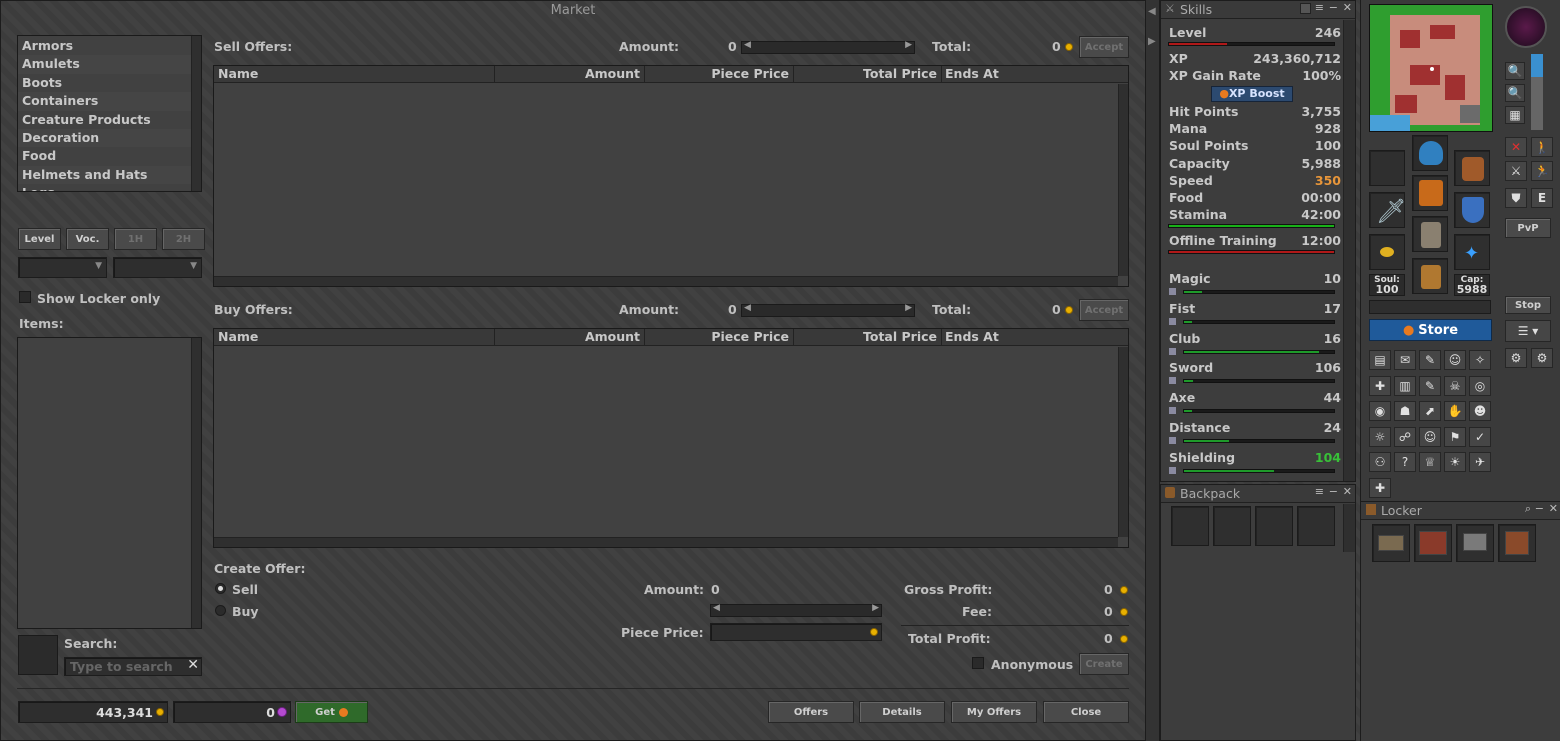 Image resolution: width=1560 pixels, height=741 pixels. Describe the element at coordinates (1542, 358) in the screenshot. I see `options-icon: ⚙` at that location.